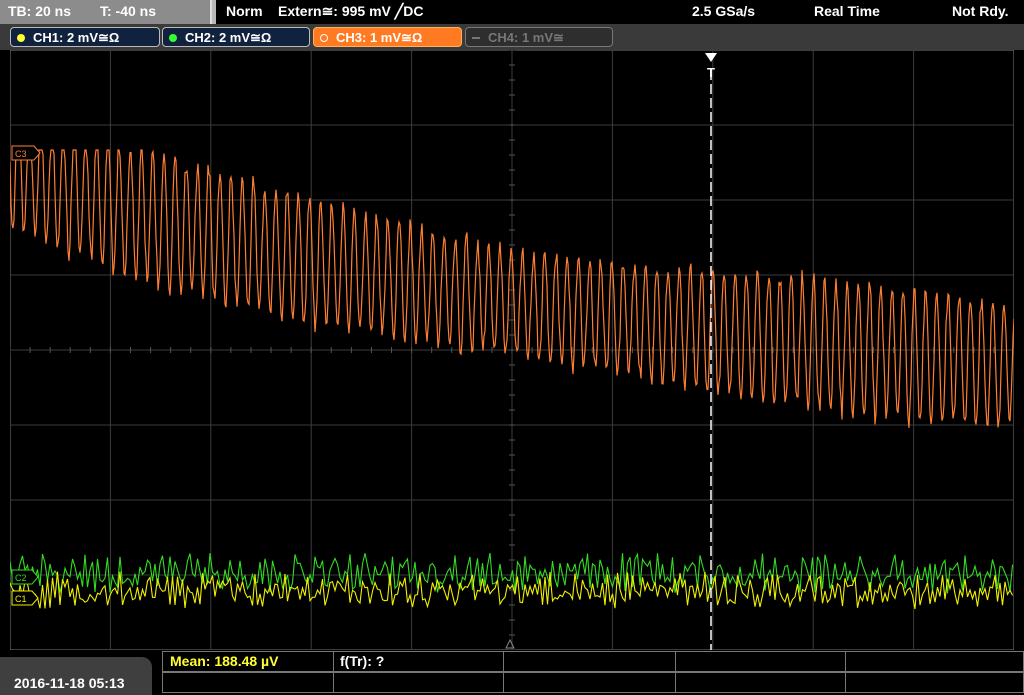 The height and width of the screenshot is (695, 1024). What do you see at coordinates (847, 11) in the screenshot?
I see `acquisition-mode: Real Time` at bounding box center [847, 11].